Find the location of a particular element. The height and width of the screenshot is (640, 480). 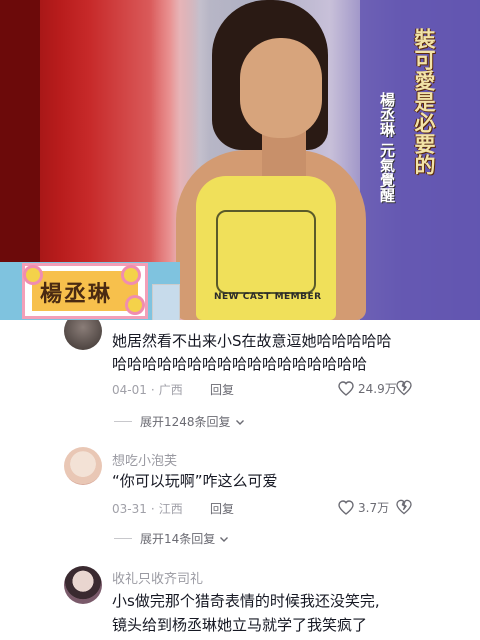

shirt-text: NEW CAST MEMBER is located at coordinates (268, 297).